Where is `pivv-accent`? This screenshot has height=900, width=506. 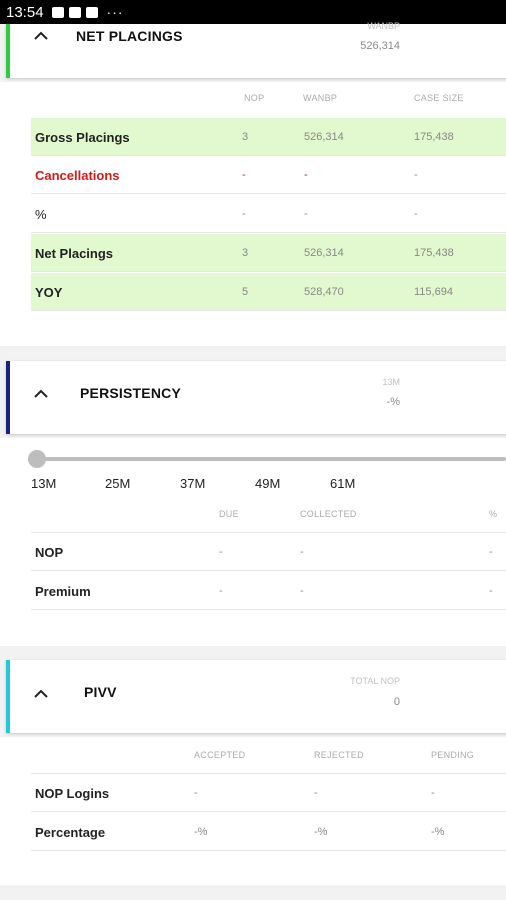
pivv-accent is located at coordinates (8, 696).